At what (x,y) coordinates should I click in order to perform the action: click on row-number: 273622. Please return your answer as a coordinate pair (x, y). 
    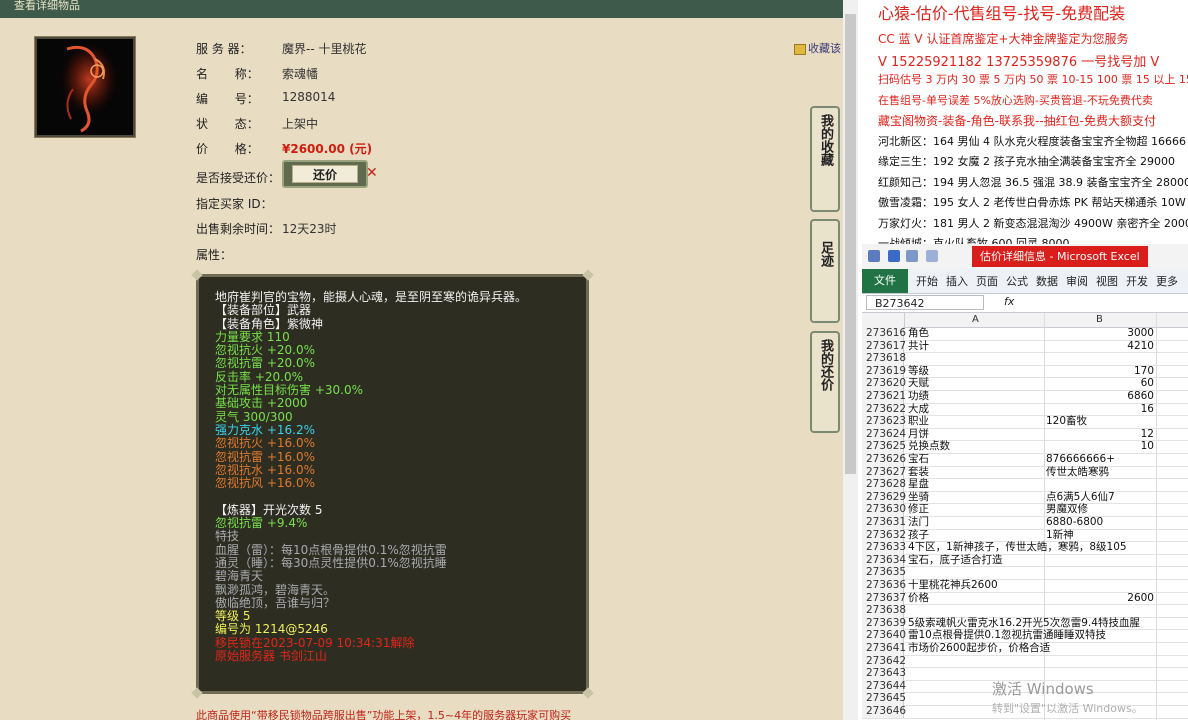
    Looking at the image, I should click on (884, 409).